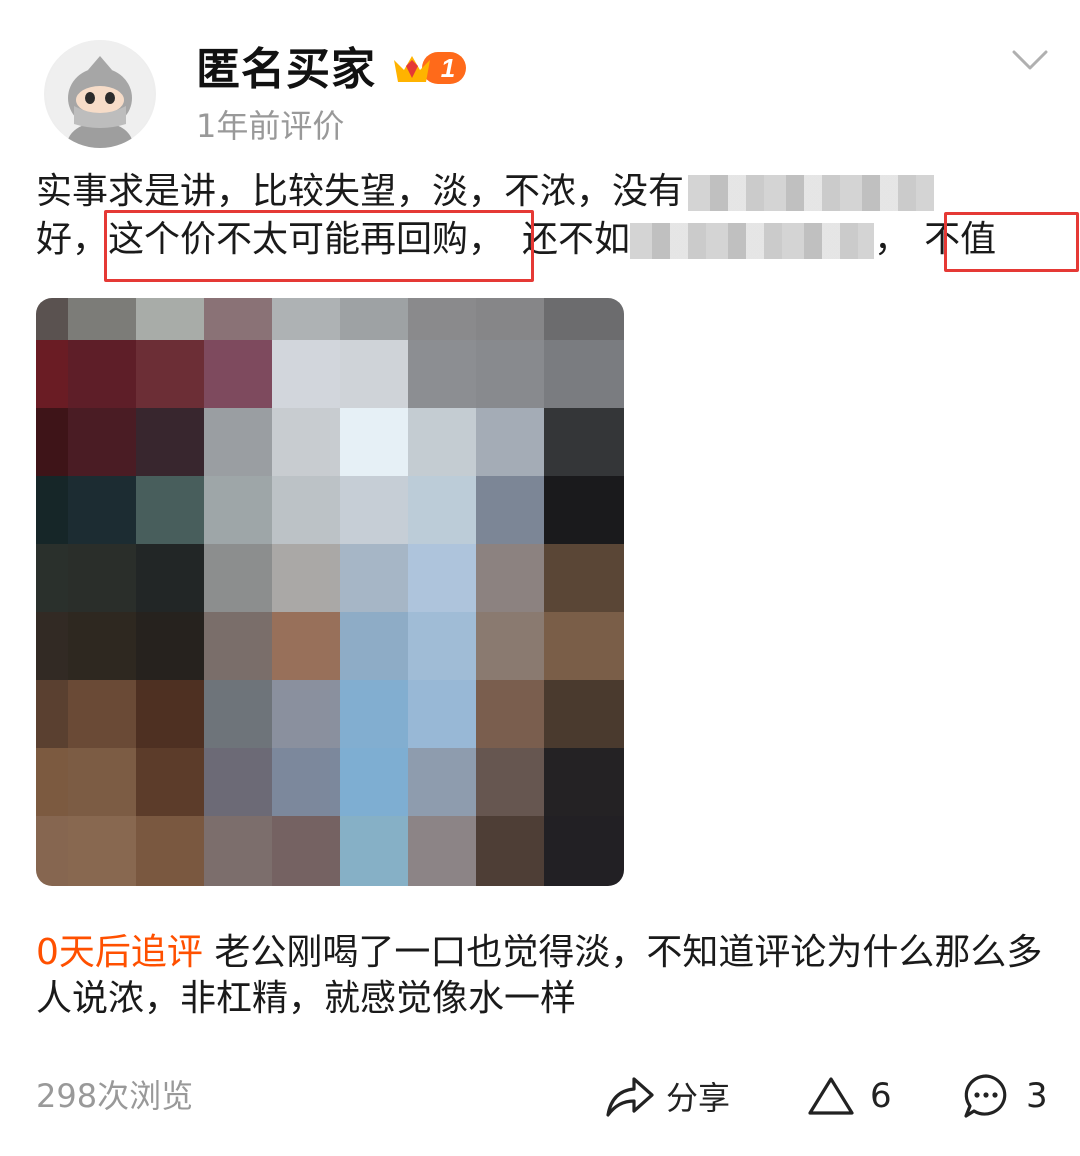  What do you see at coordinates (698, 1098) in the screenshot?
I see `share-label: 分享` at bounding box center [698, 1098].